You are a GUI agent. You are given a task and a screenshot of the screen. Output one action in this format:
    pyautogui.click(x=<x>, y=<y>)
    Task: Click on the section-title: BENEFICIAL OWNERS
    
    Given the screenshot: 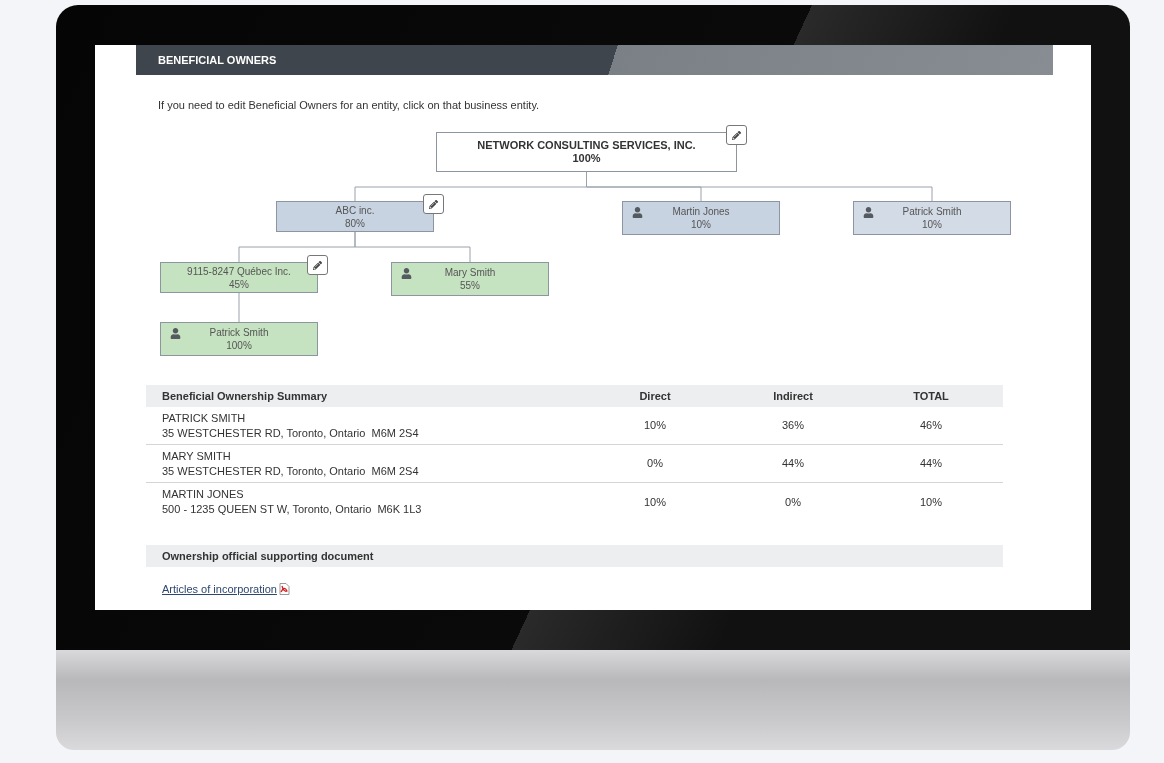 What is the action you would take?
    pyautogui.click(x=217, y=60)
    